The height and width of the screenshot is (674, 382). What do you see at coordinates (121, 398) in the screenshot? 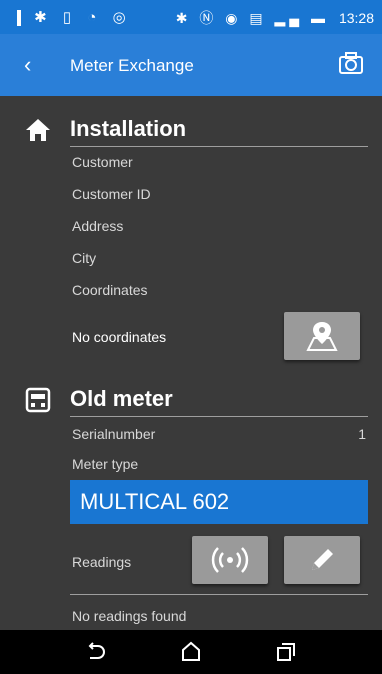
I see `old-meter-title: Old meter` at bounding box center [121, 398].